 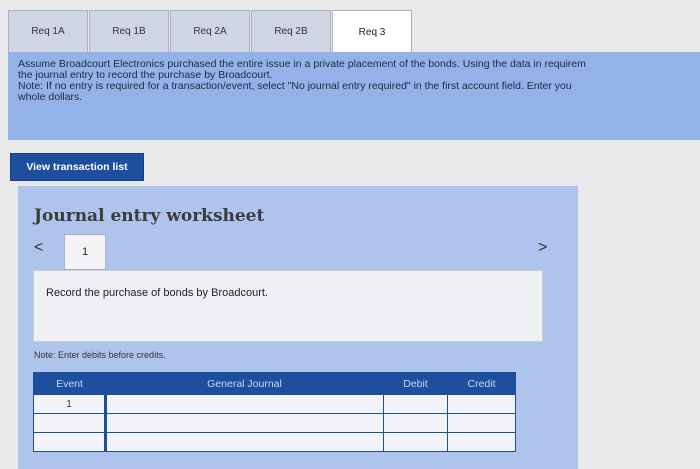 I want to click on worksheet-title: Journal entry worksheet, so click(x=149, y=216).